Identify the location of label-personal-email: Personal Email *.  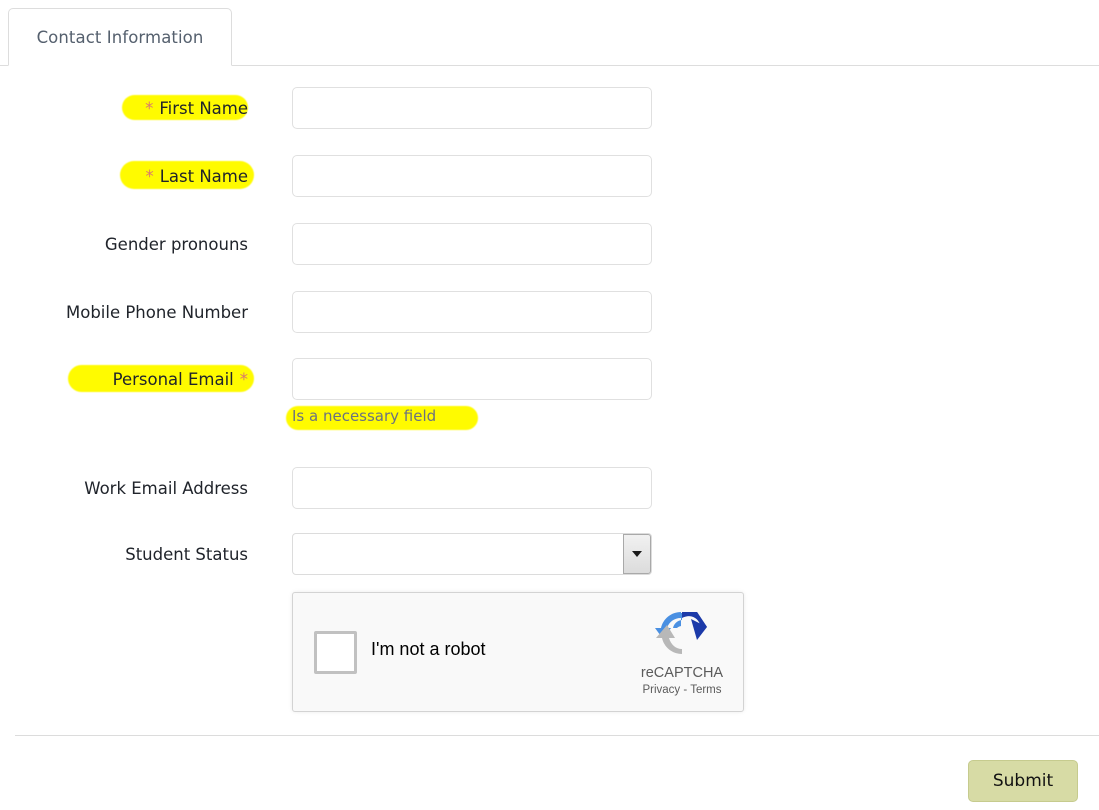
(127, 379).